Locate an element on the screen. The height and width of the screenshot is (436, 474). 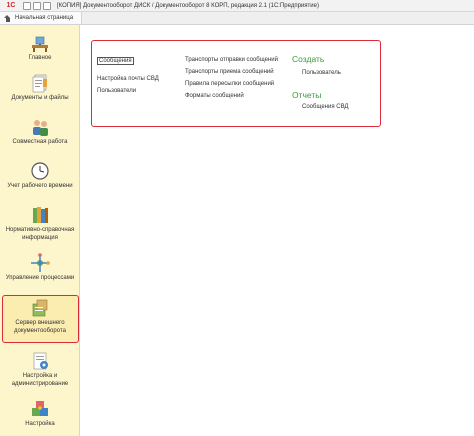
sidebar-item-label: Сервер внешнего документооборота is located at coordinates (40, 327).